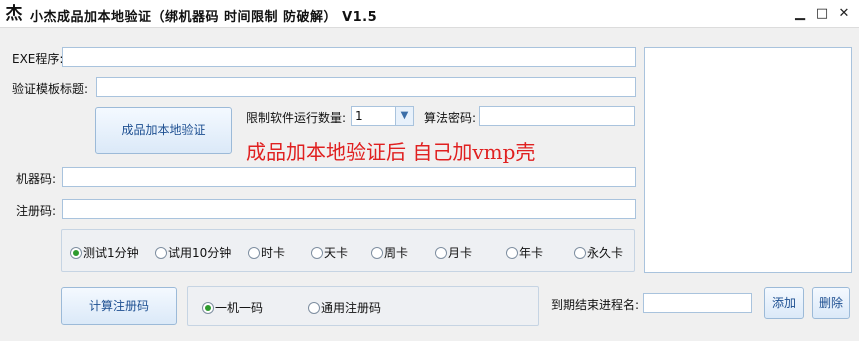 The height and width of the screenshot is (341, 859). I want to click on reg-code-input, so click(349, 209).